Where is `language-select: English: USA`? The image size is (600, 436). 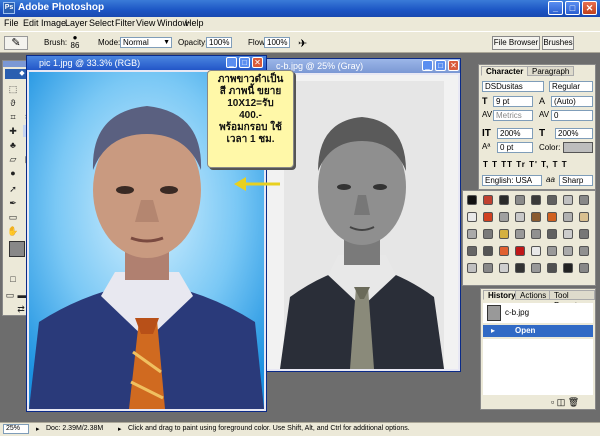 language-select: English: USA is located at coordinates (512, 180).